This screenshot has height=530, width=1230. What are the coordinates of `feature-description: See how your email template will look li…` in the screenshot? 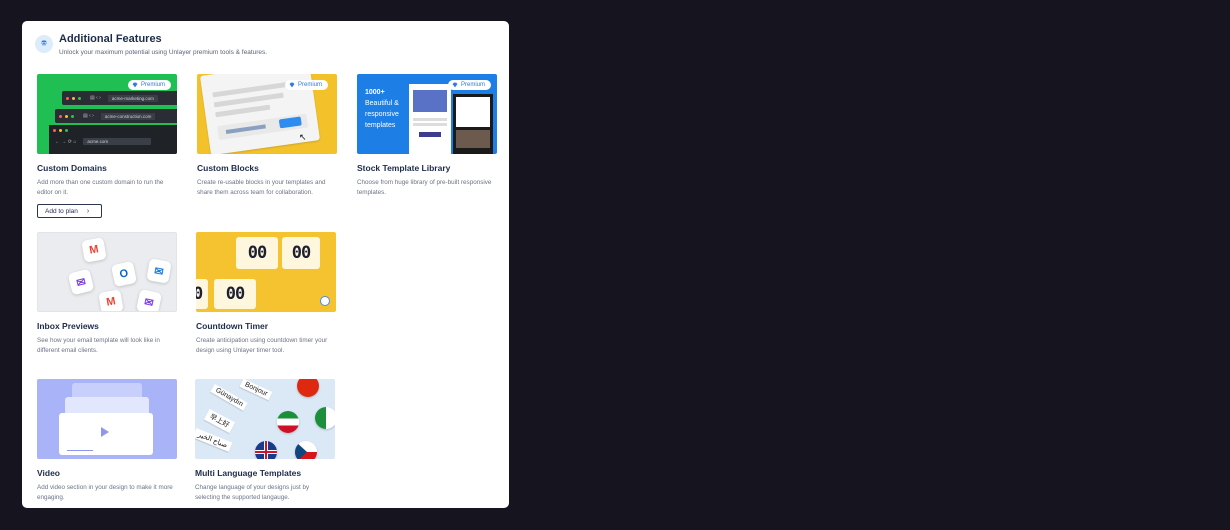 It's located at (98, 345).